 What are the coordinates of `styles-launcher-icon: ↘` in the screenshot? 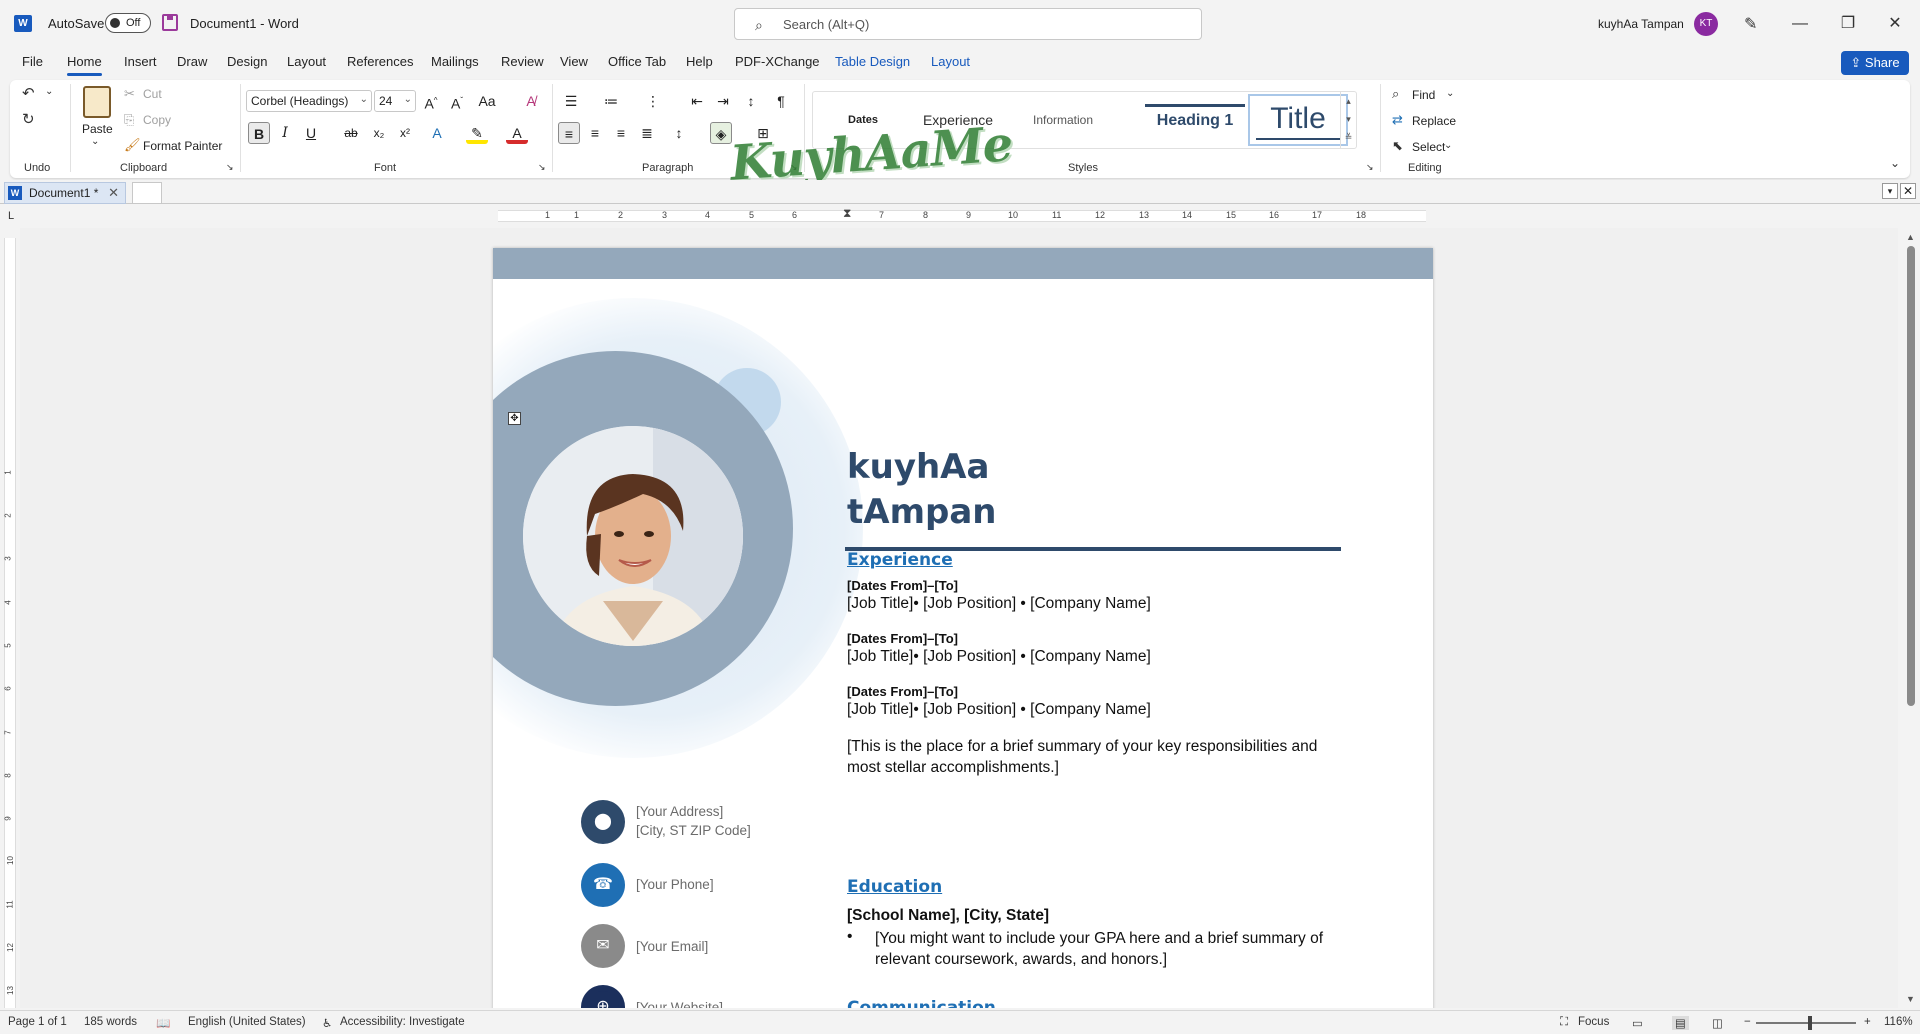 It's located at (1370, 167).